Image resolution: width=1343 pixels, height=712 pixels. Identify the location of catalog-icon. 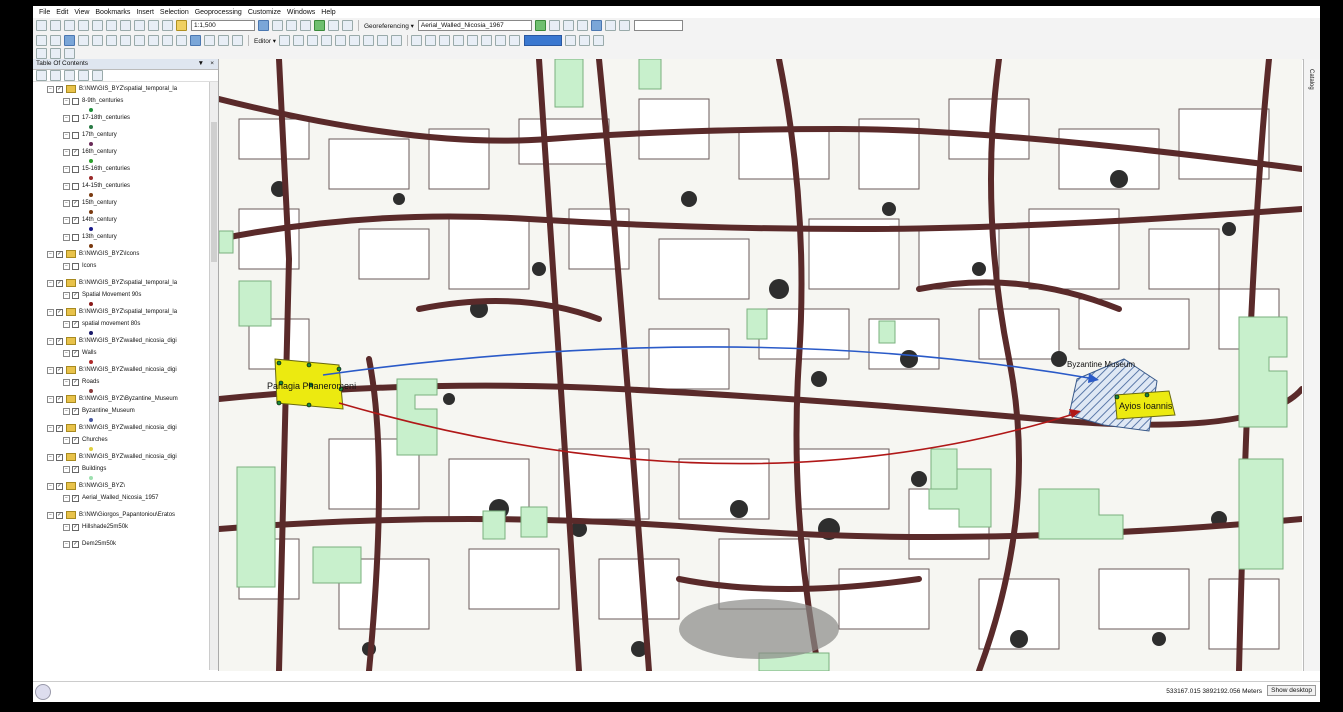
(291, 25).